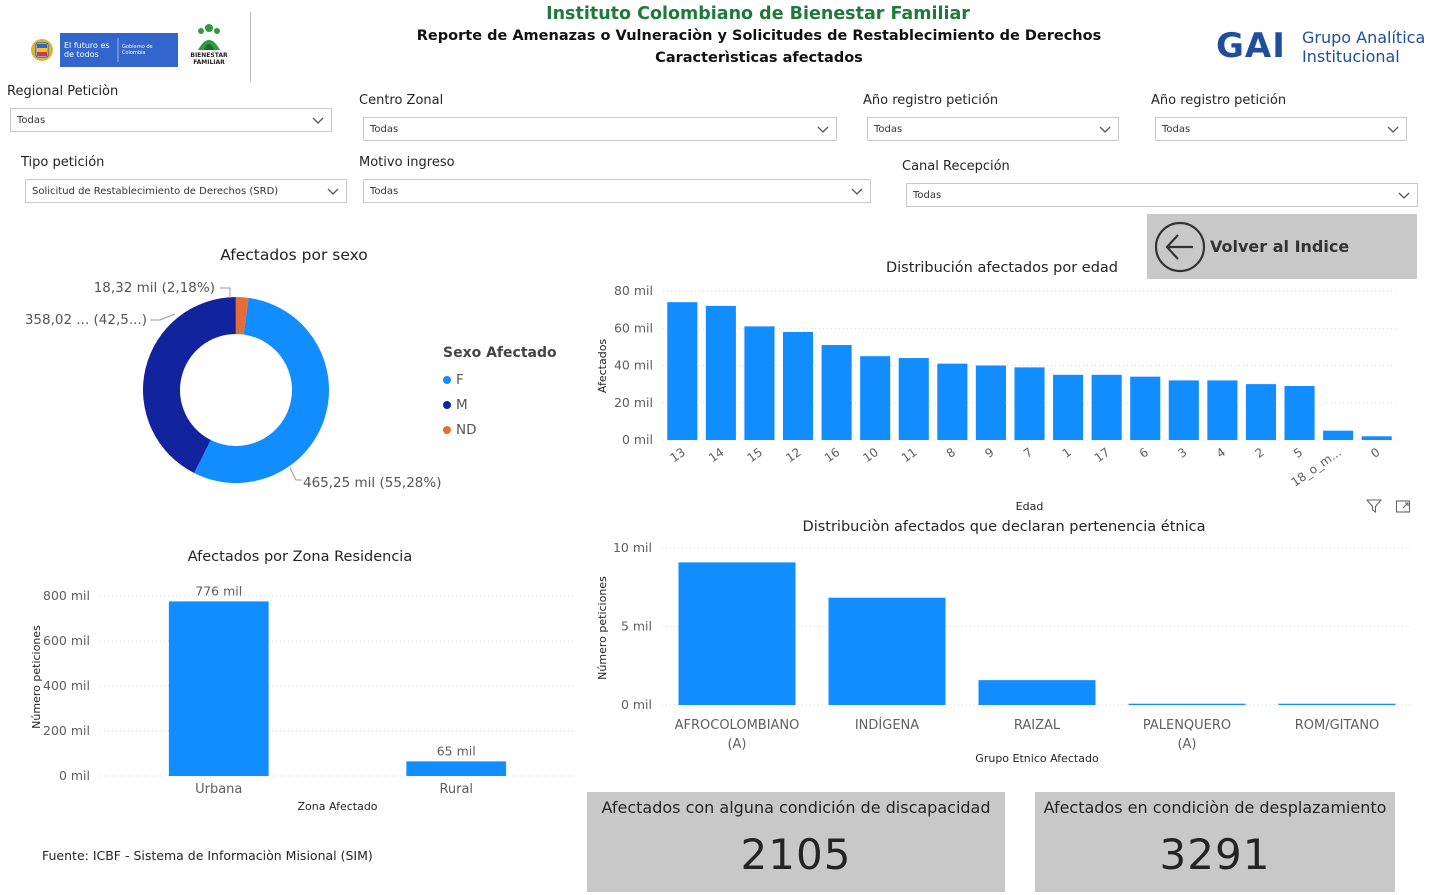 This screenshot has height=895, width=1434. Describe the element at coordinates (337, 806) in the screenshot. I see `x-axis-title: Zona Afectado` at that location.